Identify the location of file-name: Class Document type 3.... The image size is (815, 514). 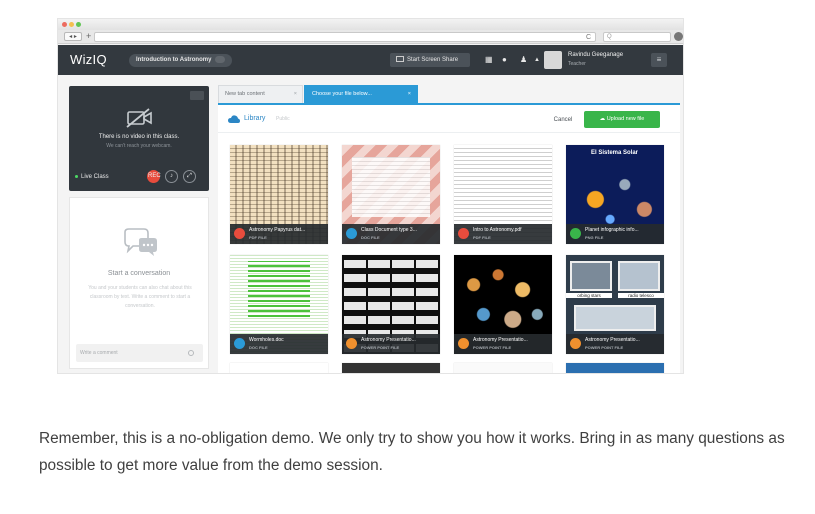
(389, 230).